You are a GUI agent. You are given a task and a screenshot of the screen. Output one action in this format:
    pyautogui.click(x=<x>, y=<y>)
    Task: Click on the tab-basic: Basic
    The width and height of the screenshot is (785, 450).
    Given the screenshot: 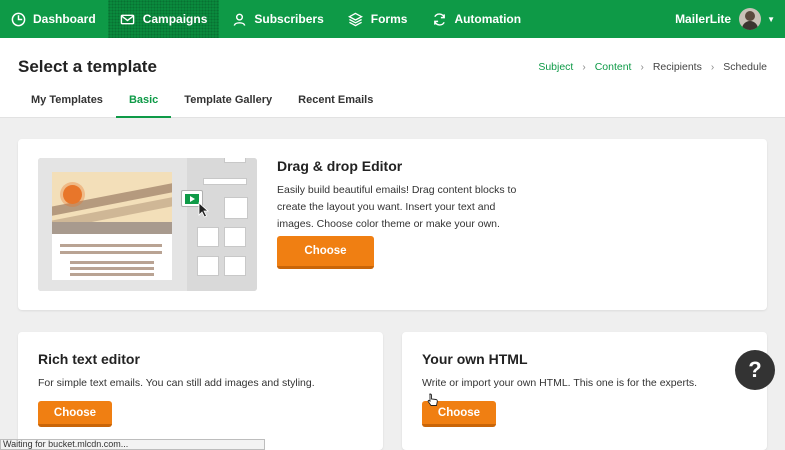 What is the action you would take?
    pyautogui.click(x=143, y=103)
    